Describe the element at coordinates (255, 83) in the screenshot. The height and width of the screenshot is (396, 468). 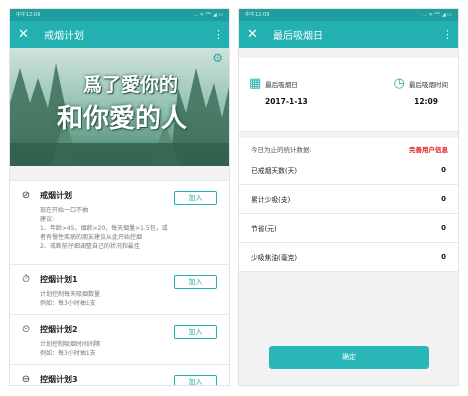
I see `calendar-icon: ▦` at that location.